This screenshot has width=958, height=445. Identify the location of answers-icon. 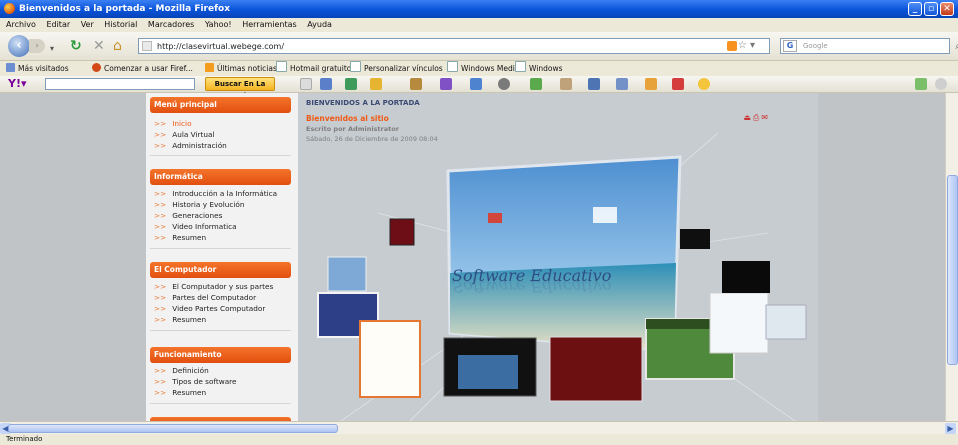
(476, 84).